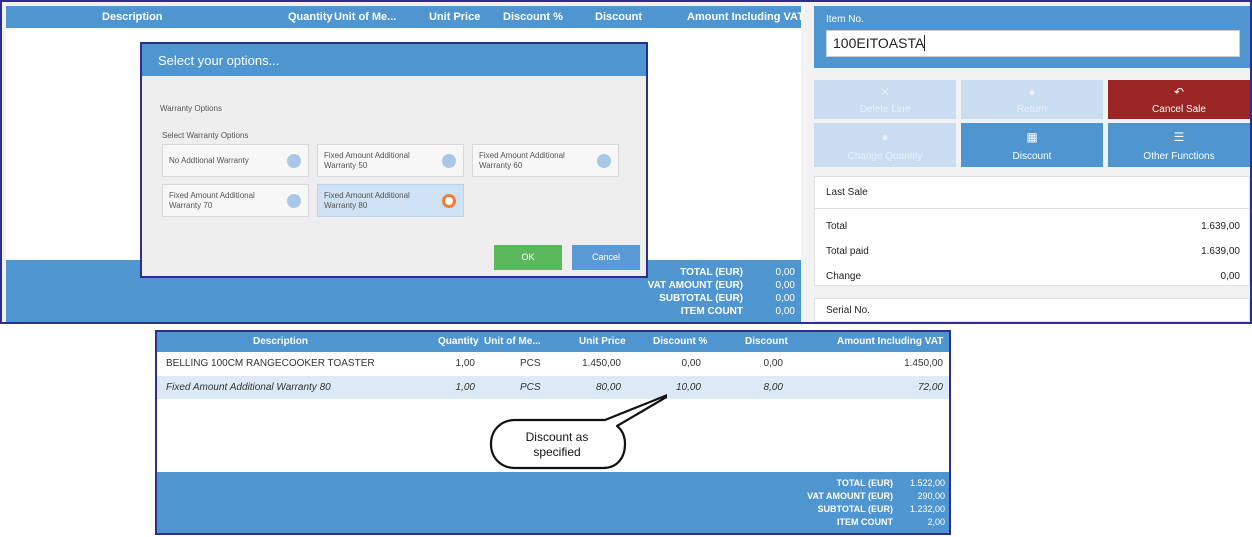  I want to click on option-warranty-70: Fixed Amount Additional Warranty 70, so click(235, 200).